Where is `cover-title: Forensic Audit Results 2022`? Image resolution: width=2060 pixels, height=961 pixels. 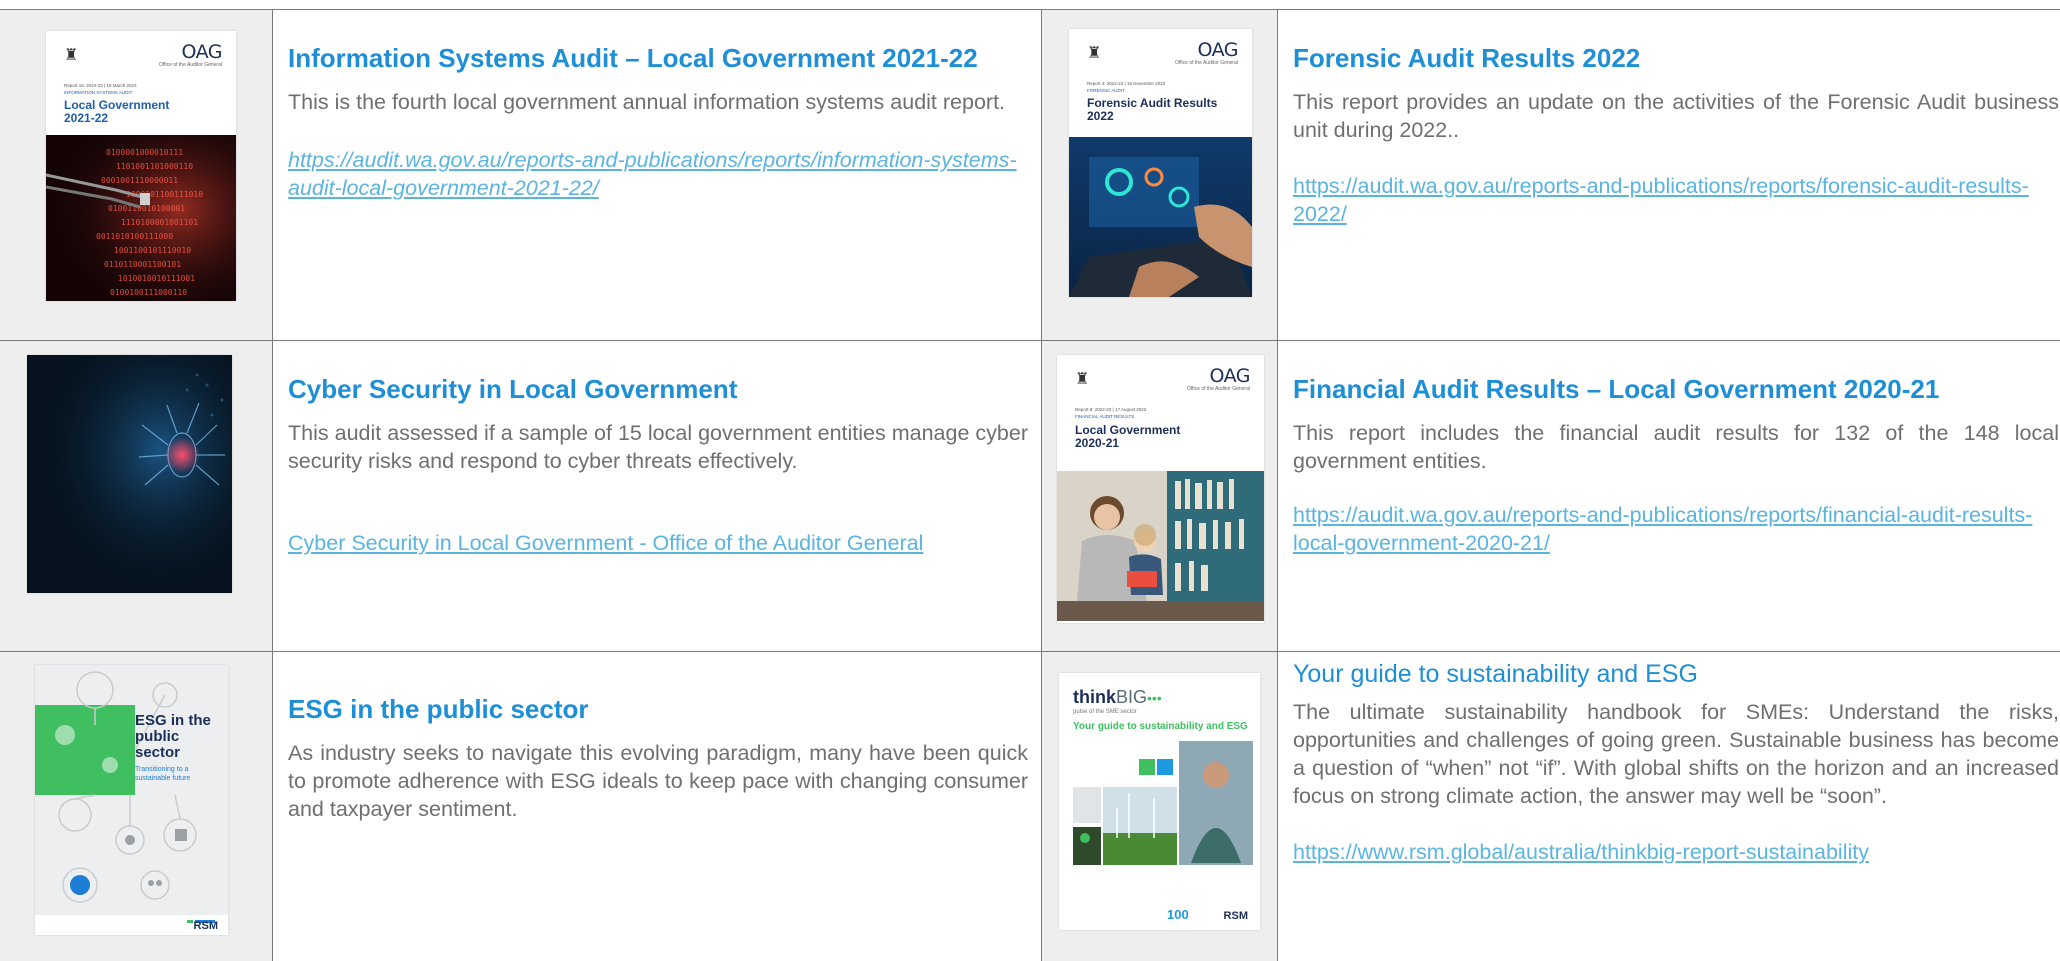 cover-title: Forensic Audit Results 2022 is located at coordinates (1152, 109).